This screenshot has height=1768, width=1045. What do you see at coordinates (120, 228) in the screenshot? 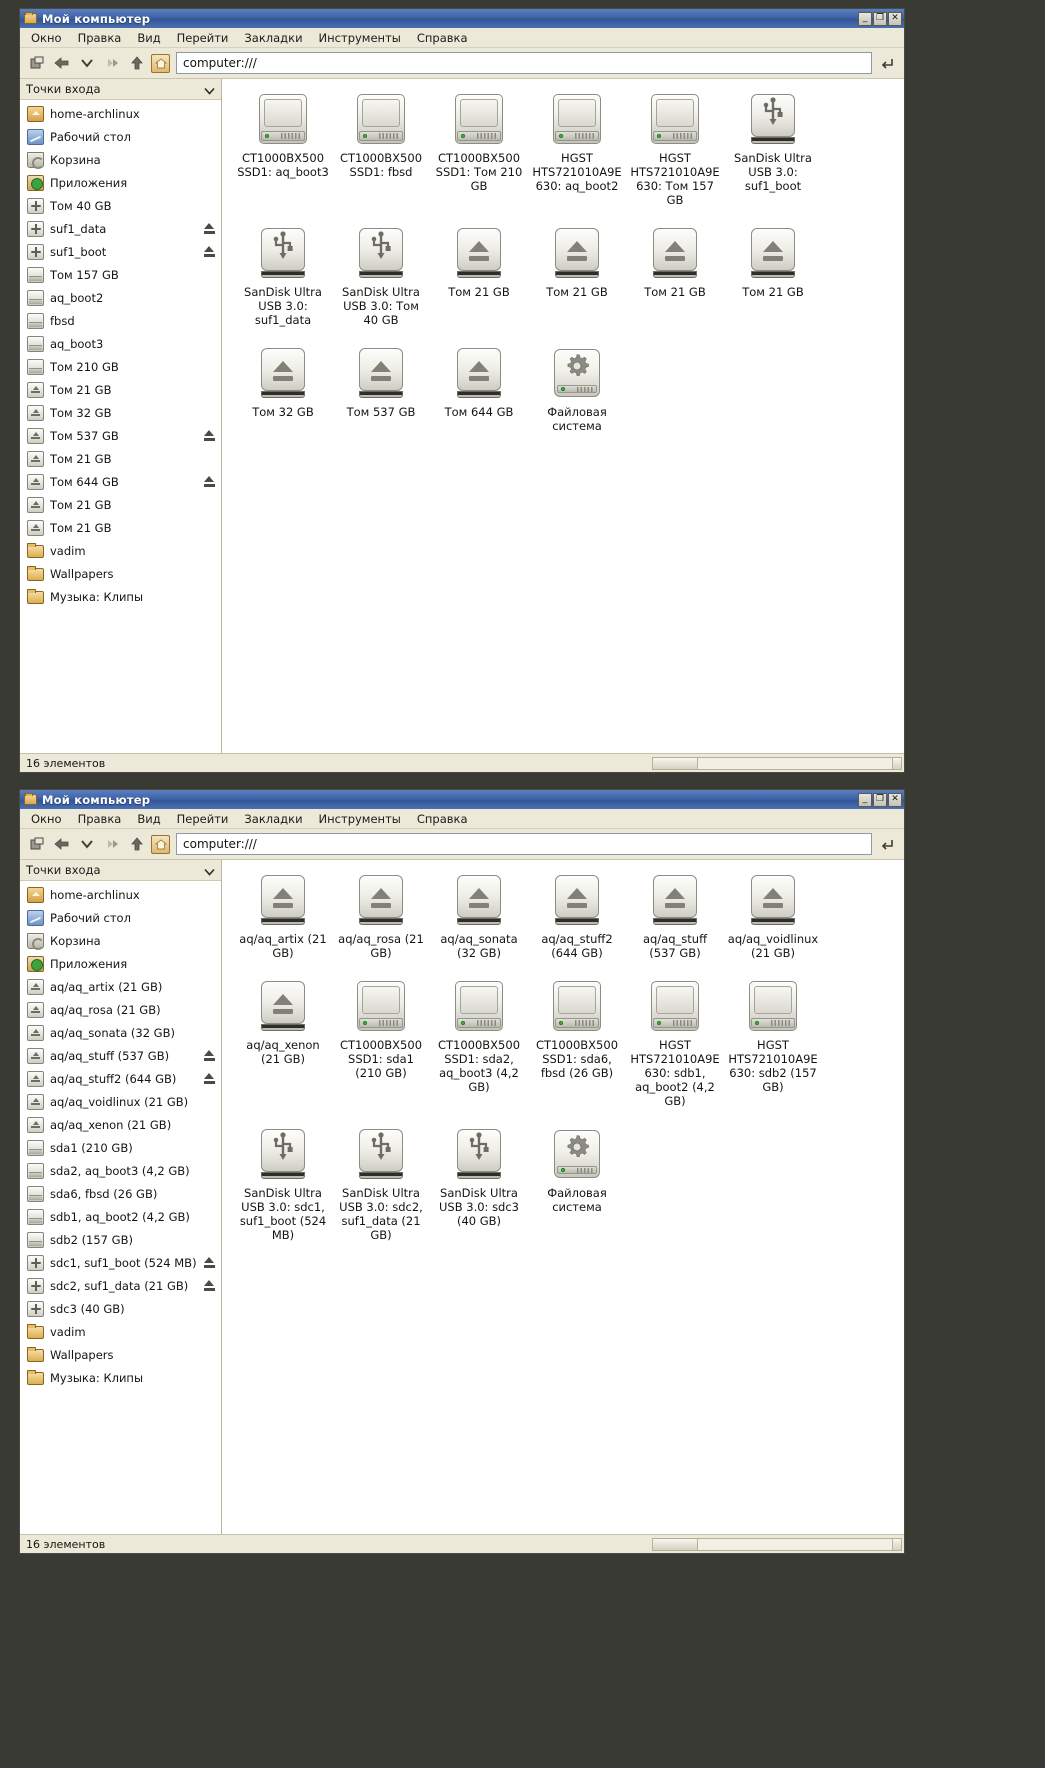
I see `sidebar-item: suf1_data` at bounding box center [120, 228].